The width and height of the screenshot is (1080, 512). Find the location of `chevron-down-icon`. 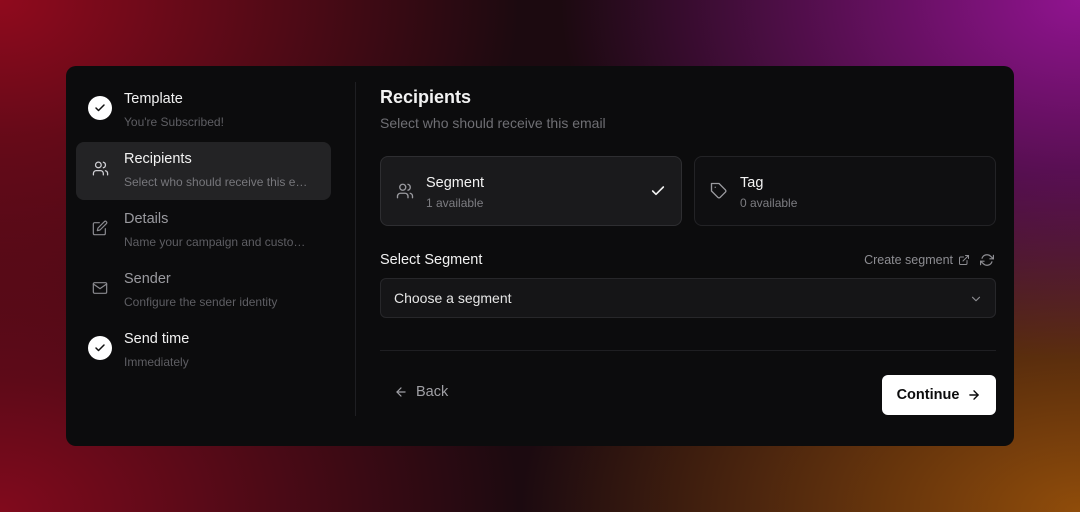

chevron-down-icon is located at coordinates (976, 299).